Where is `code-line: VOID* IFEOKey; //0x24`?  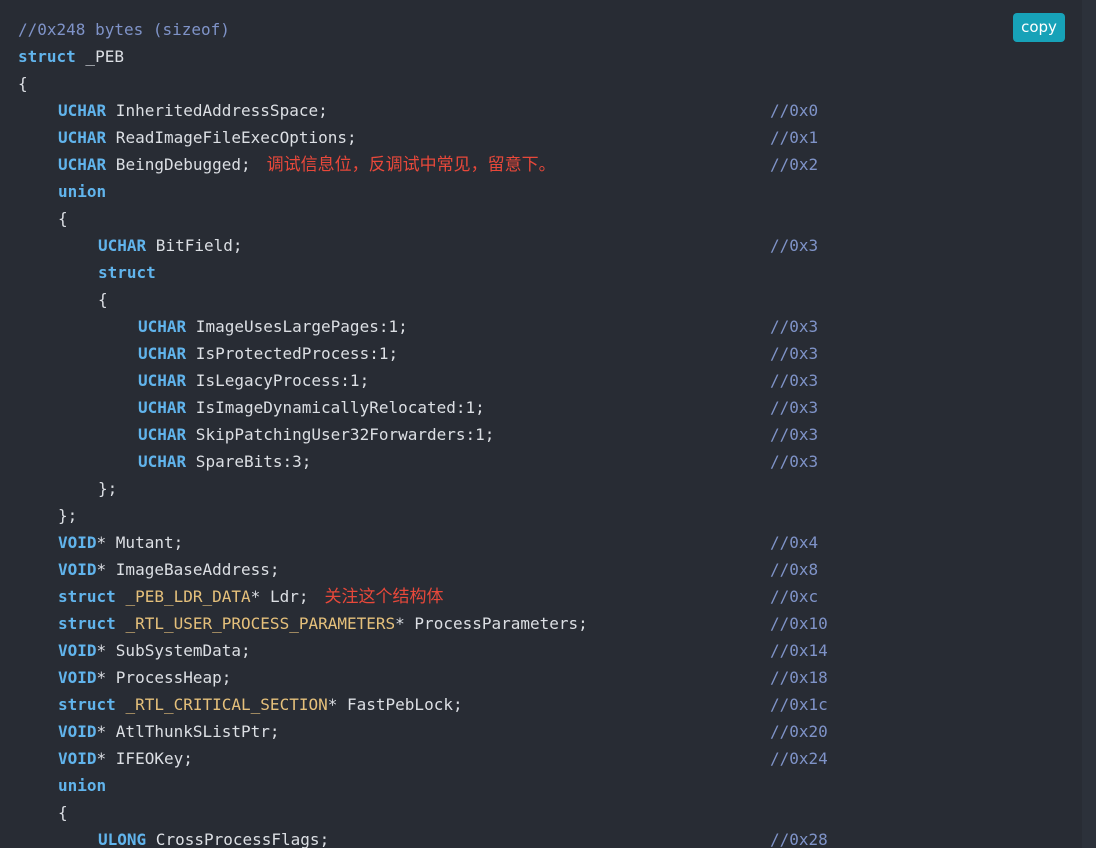 code-line: VOID* IFEOKey; //0x24 is located at coordinates (548, 758).